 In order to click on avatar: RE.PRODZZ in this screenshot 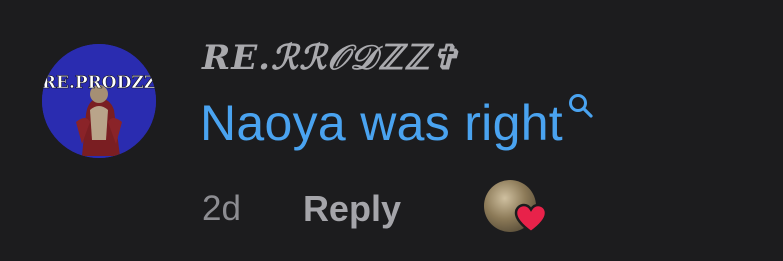, I will do `click(99, 101)`.